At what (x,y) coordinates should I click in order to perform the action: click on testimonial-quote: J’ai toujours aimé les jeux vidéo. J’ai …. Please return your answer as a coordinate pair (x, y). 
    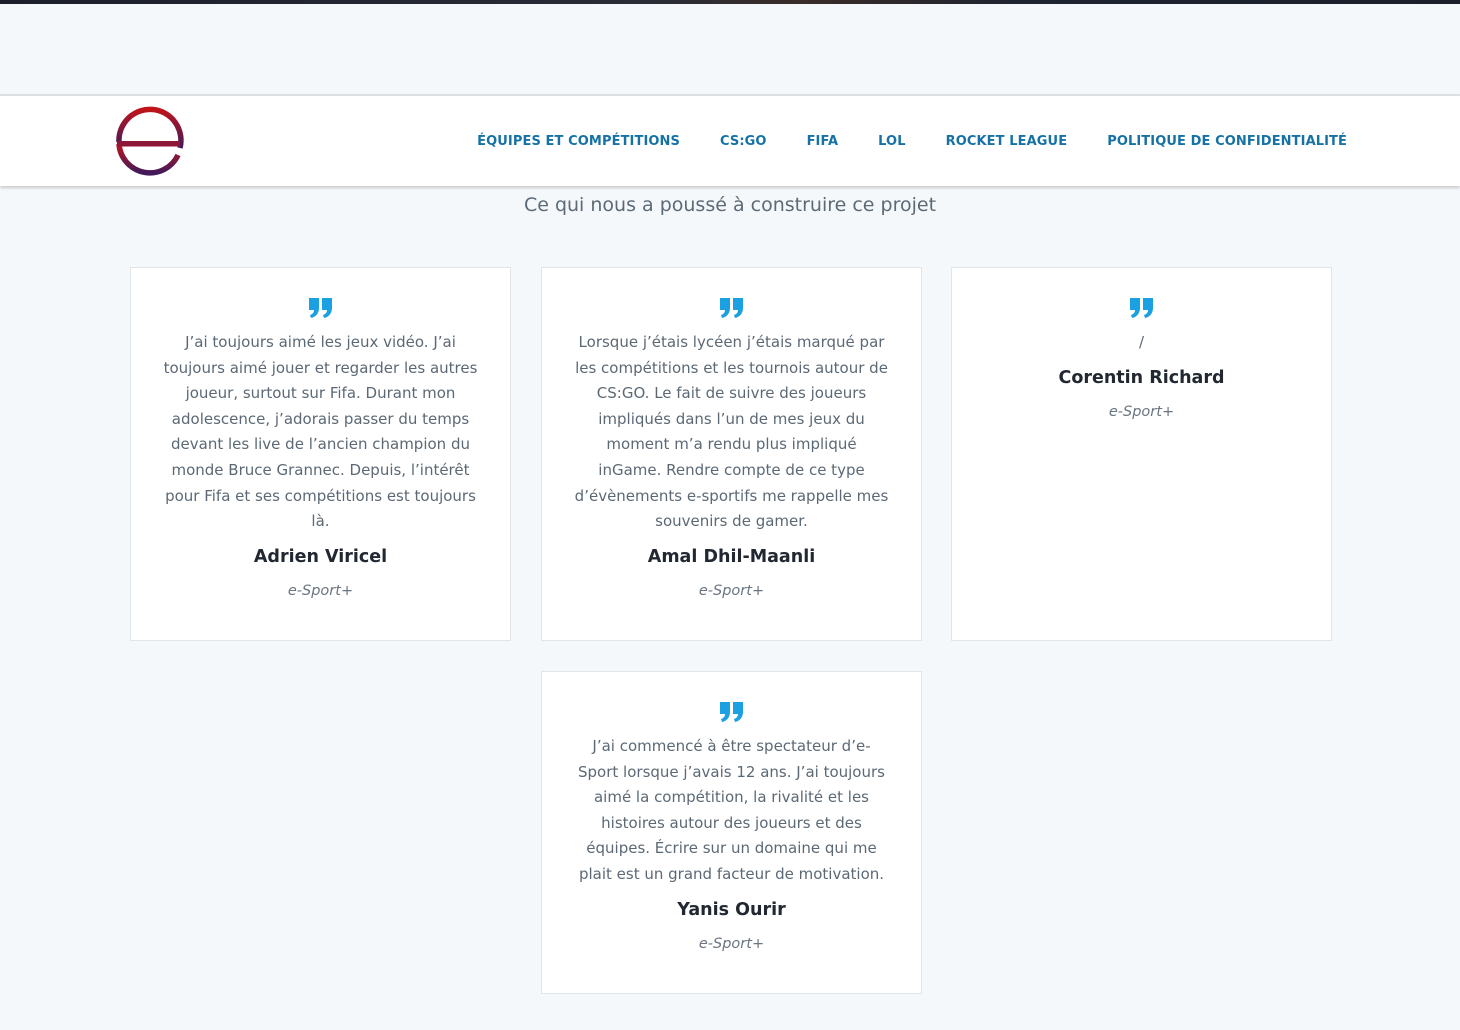
    Looking at the image, I should click on (320, 432).